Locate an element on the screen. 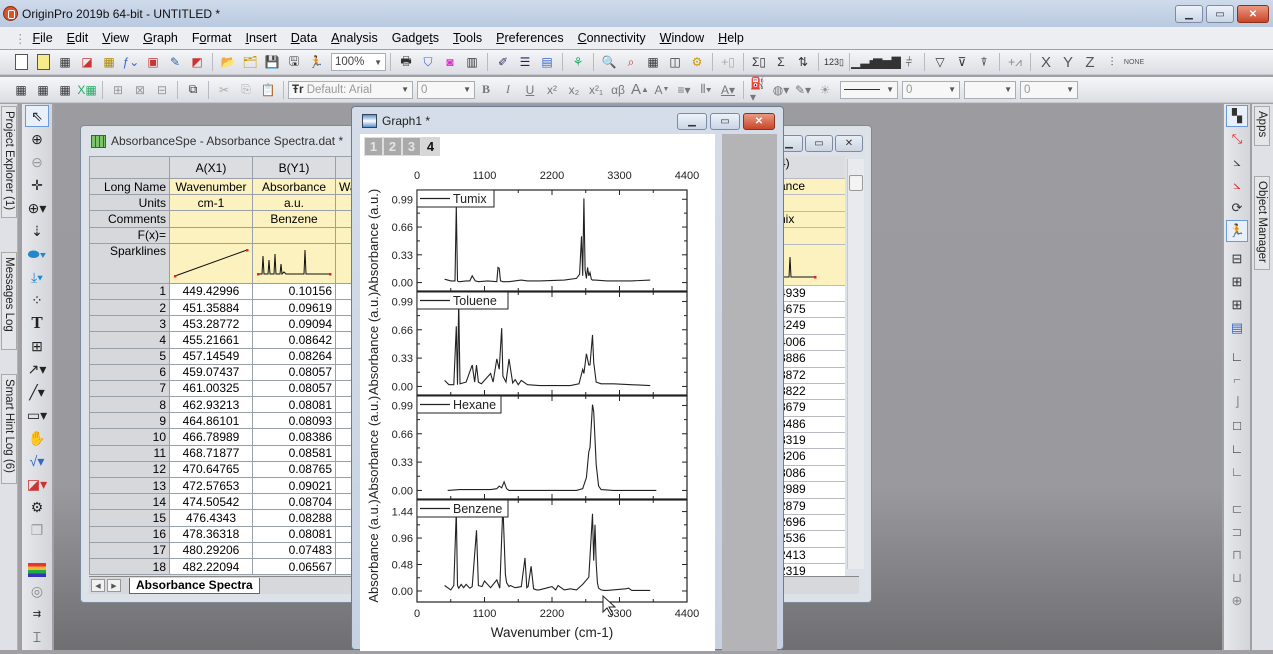  stack-columns-icon: ⊠ is located at coordinates (140, 90).